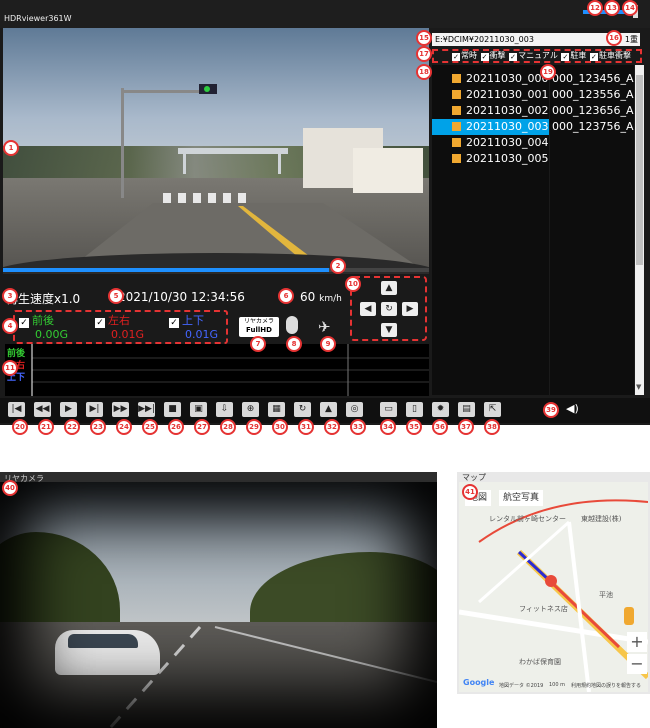 This screenshot has height=728, width=650. What do you see at coordinates (338, 266) in the screenshot?
I see `callout-marker: 2` at bounding box center [338, 266].